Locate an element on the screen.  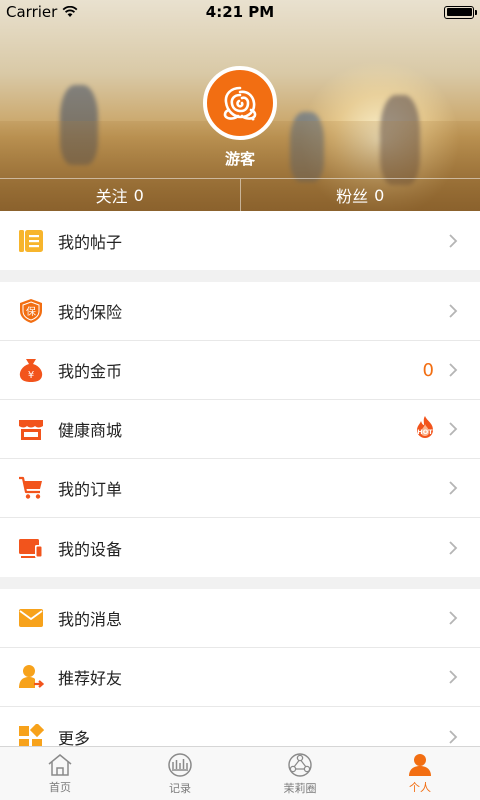
tab-profile: 个人 is located at coordinates (420, 773).